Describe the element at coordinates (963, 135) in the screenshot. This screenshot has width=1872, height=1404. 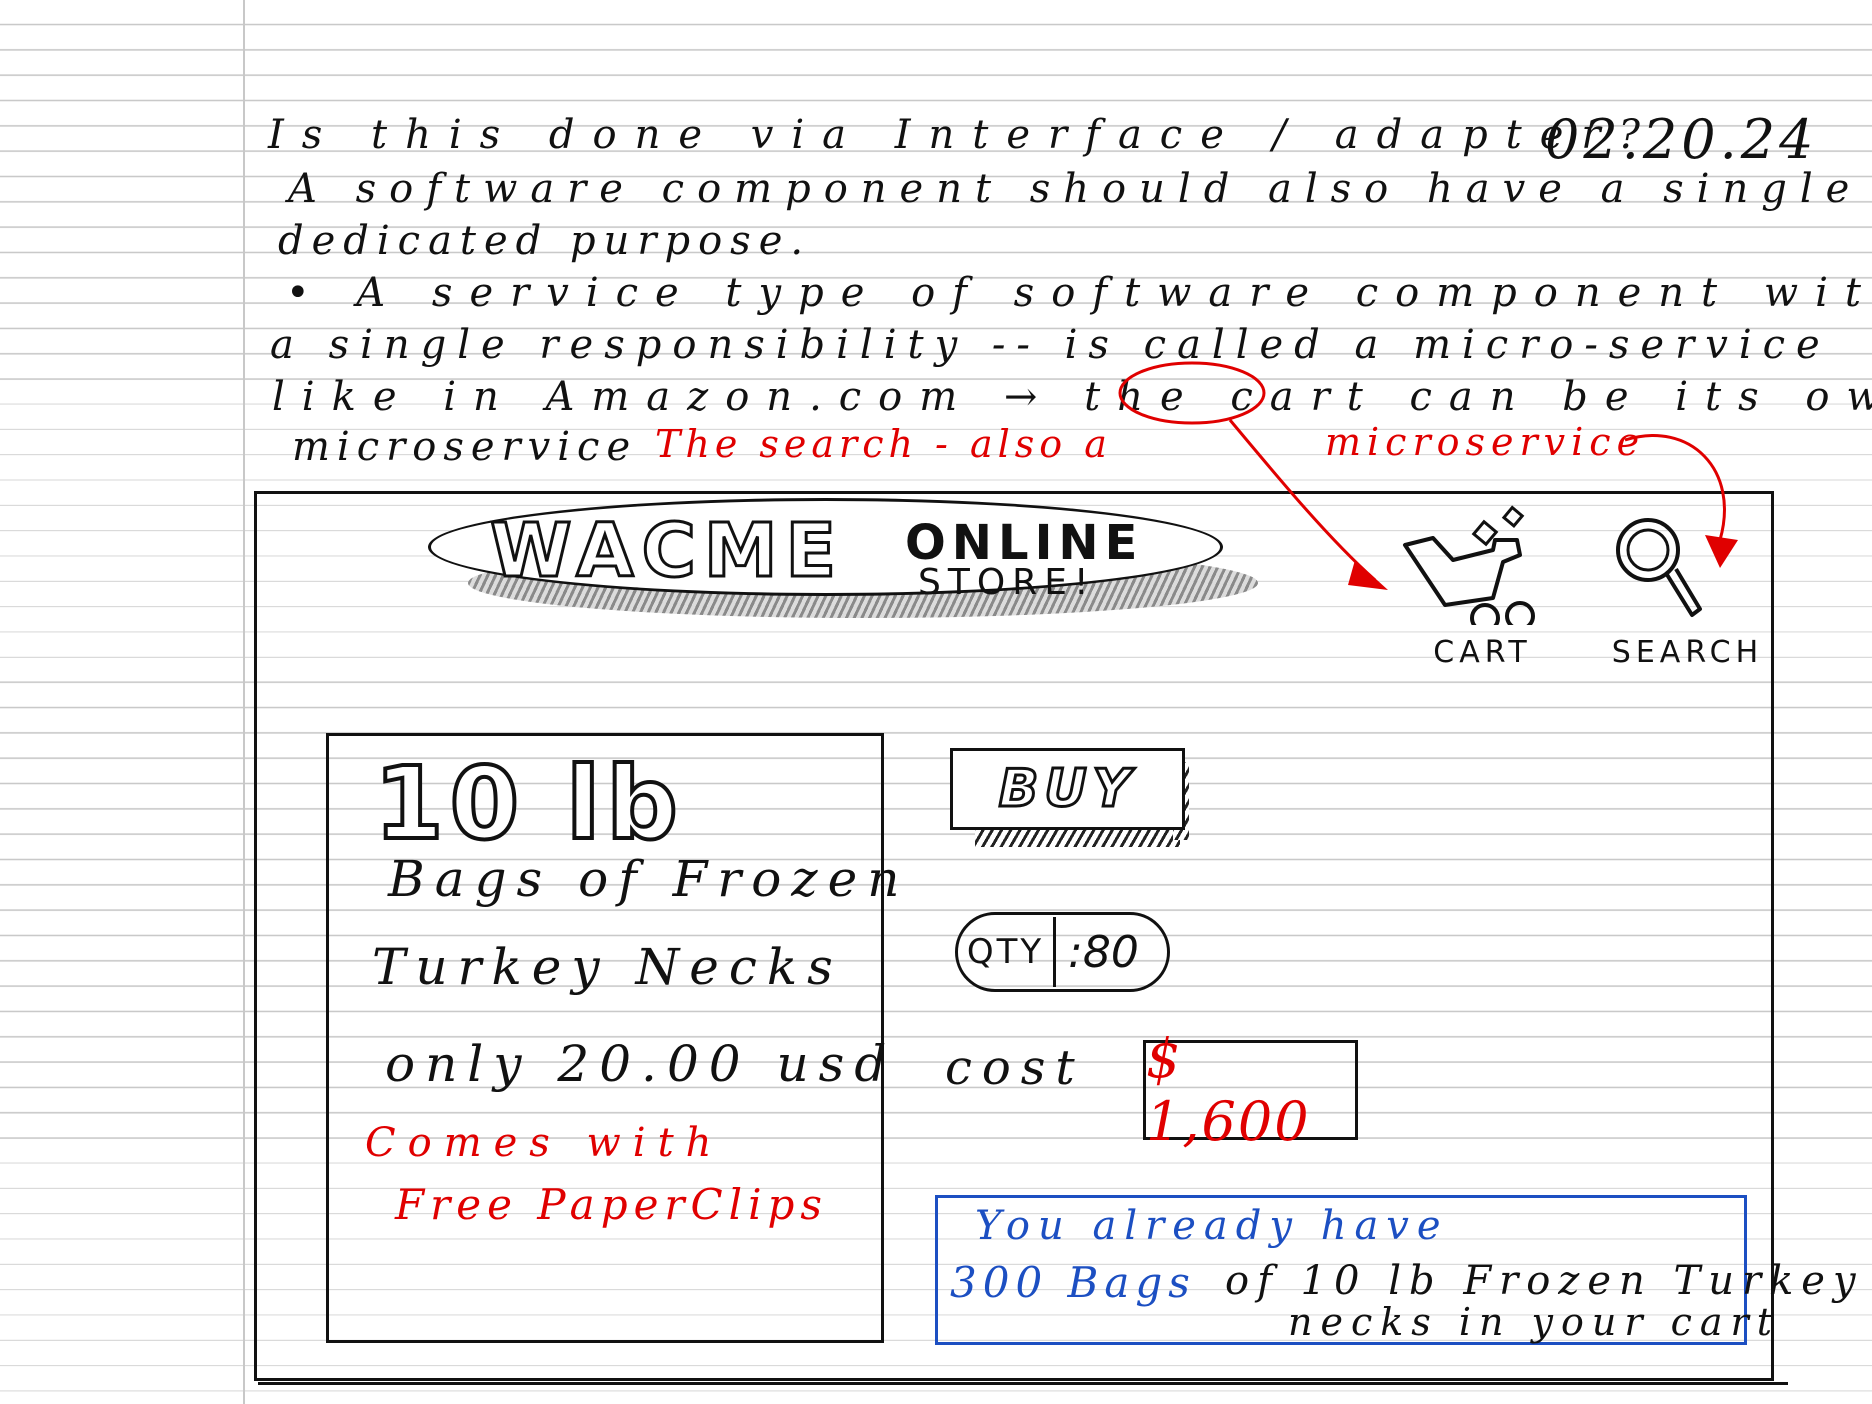
I see `note-line-1: Is this done via Interface / adapter?` at that location.